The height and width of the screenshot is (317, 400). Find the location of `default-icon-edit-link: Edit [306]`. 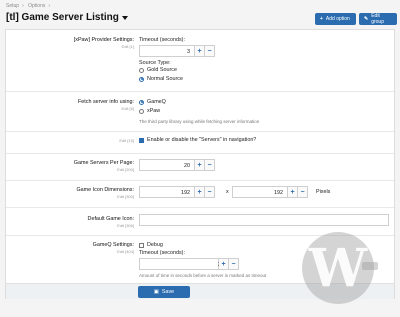

default-icon-edit-link: Edit [306] is located at coordinates (125, 225).